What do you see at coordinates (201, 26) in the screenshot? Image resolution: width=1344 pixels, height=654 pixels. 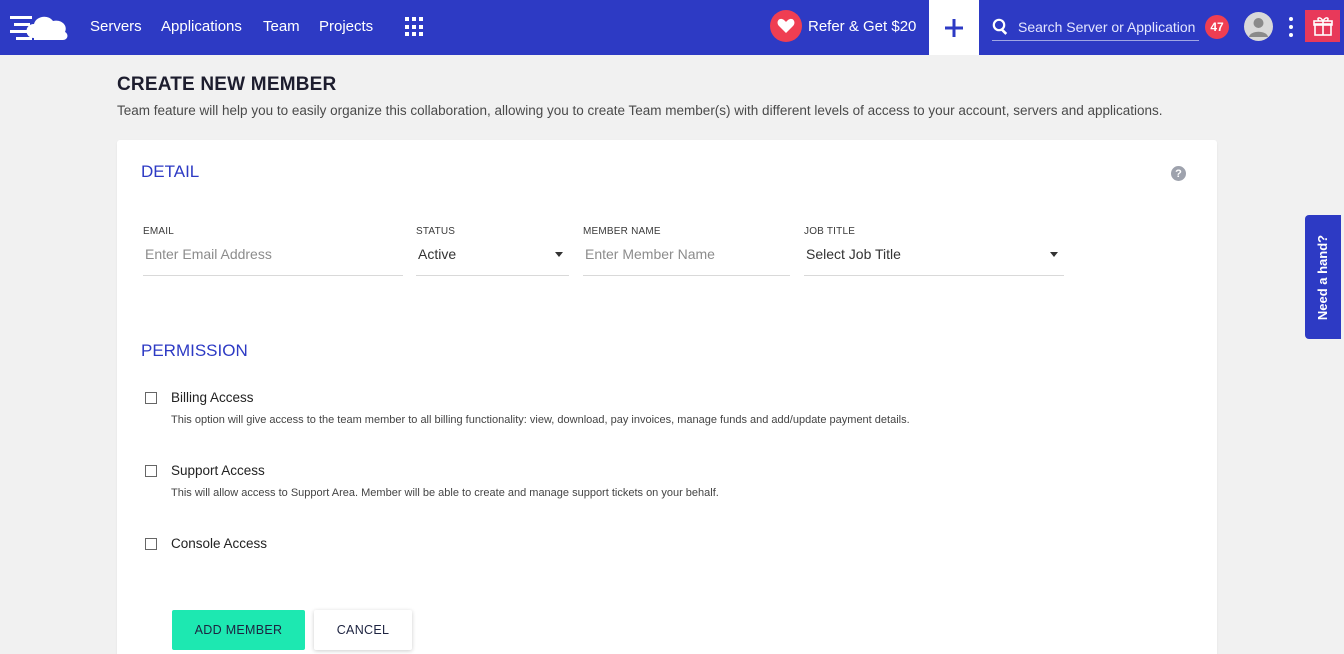 I see `nav-applications: Applications` at bounding box center [201, 26].